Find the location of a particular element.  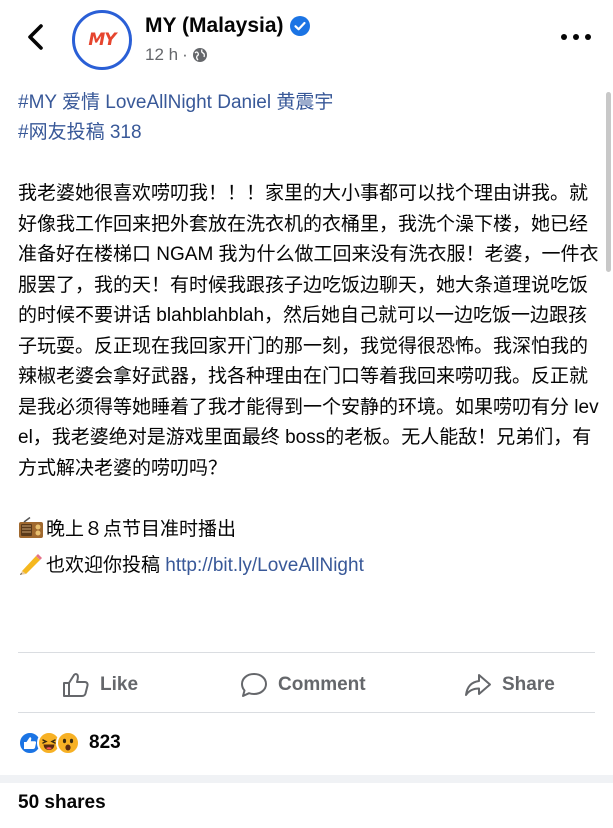

action-bar: Like Comment Share is located at coordinates (306, 685).